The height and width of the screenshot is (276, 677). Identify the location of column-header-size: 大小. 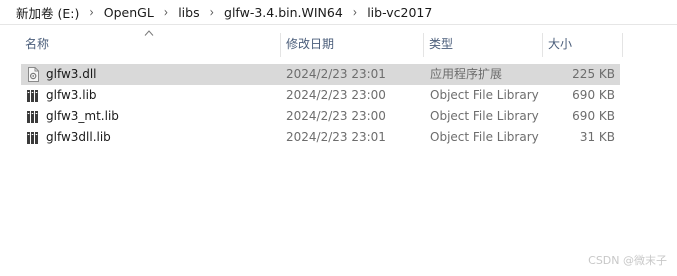
(582, 44).